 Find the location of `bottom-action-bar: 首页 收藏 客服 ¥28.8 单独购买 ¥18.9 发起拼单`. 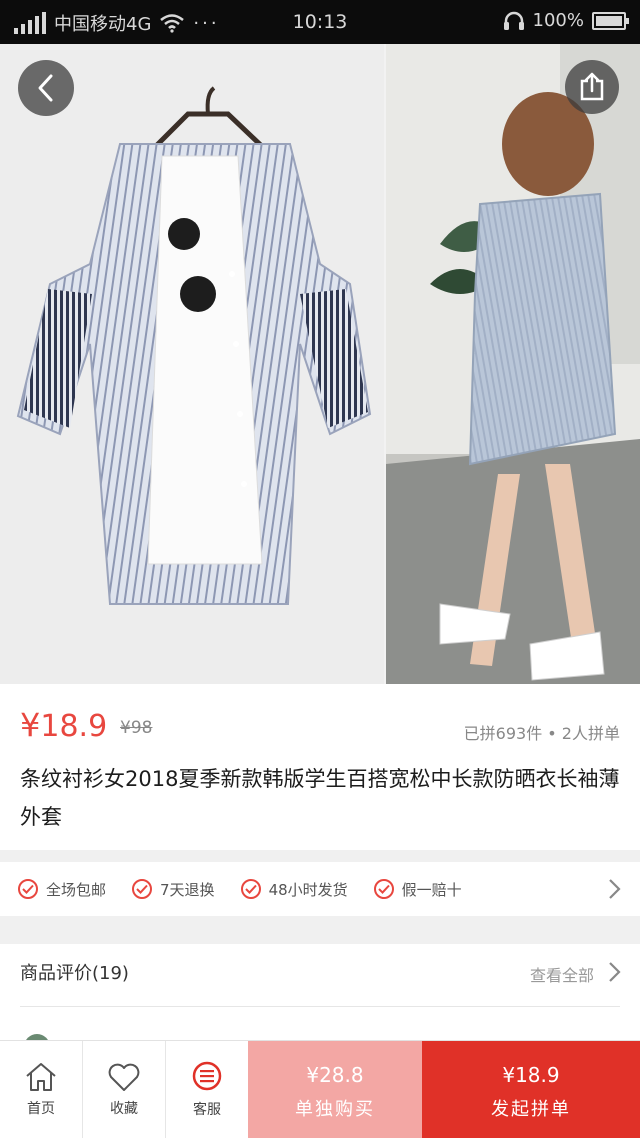

bottom-action-bar: 首页 收藏 客服 ¥28.8 单独购买 ¥18.9 发起拼单 is located at coordinates (320, 1089).